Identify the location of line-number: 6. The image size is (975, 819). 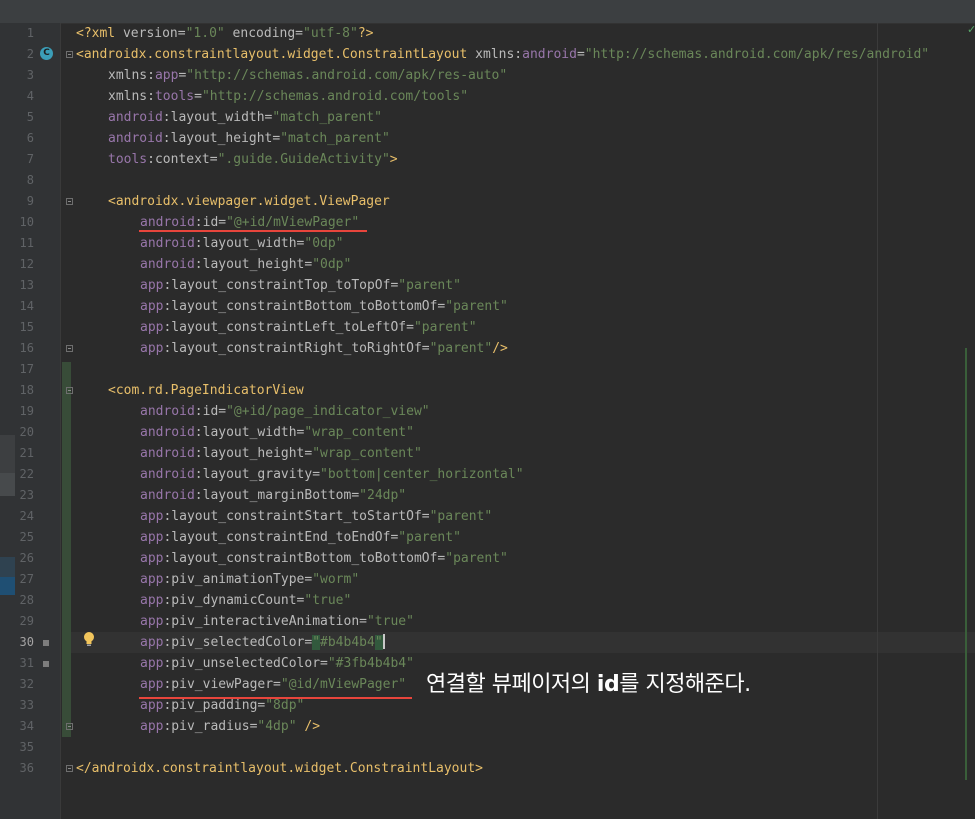
(24, 138).